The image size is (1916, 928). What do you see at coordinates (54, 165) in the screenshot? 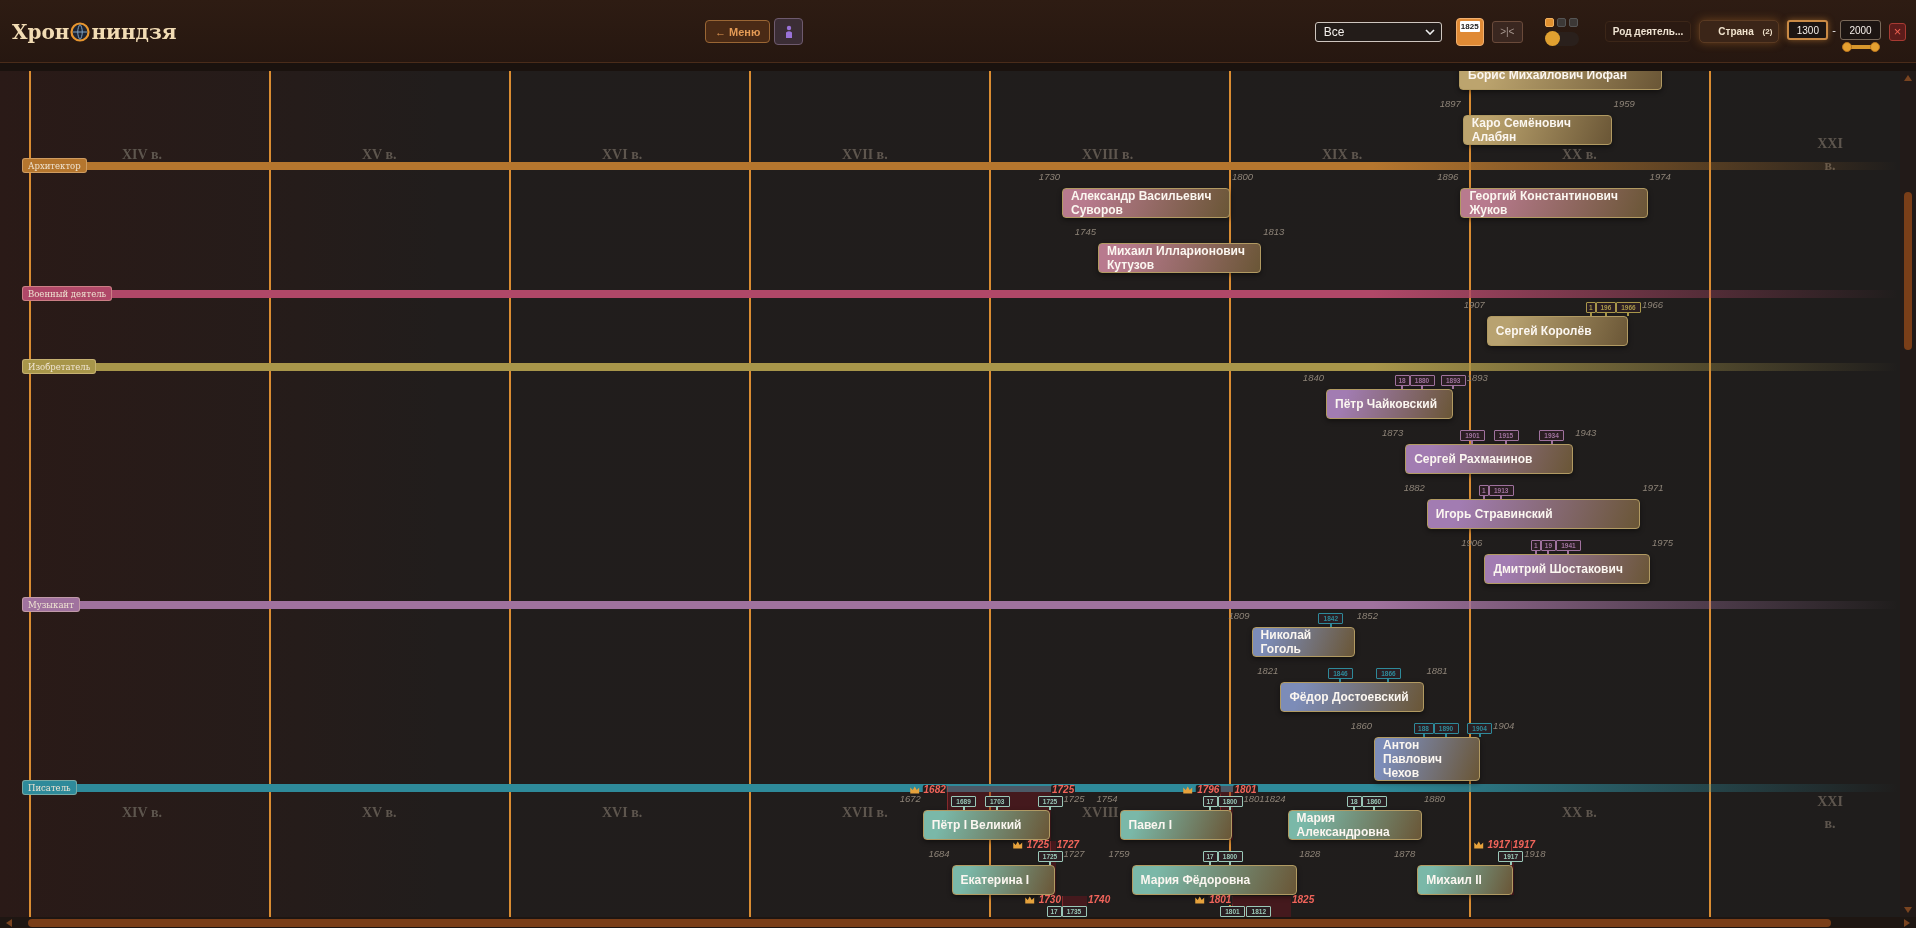
I see `category-label: Архитектор` at bounding box center [54, 165].